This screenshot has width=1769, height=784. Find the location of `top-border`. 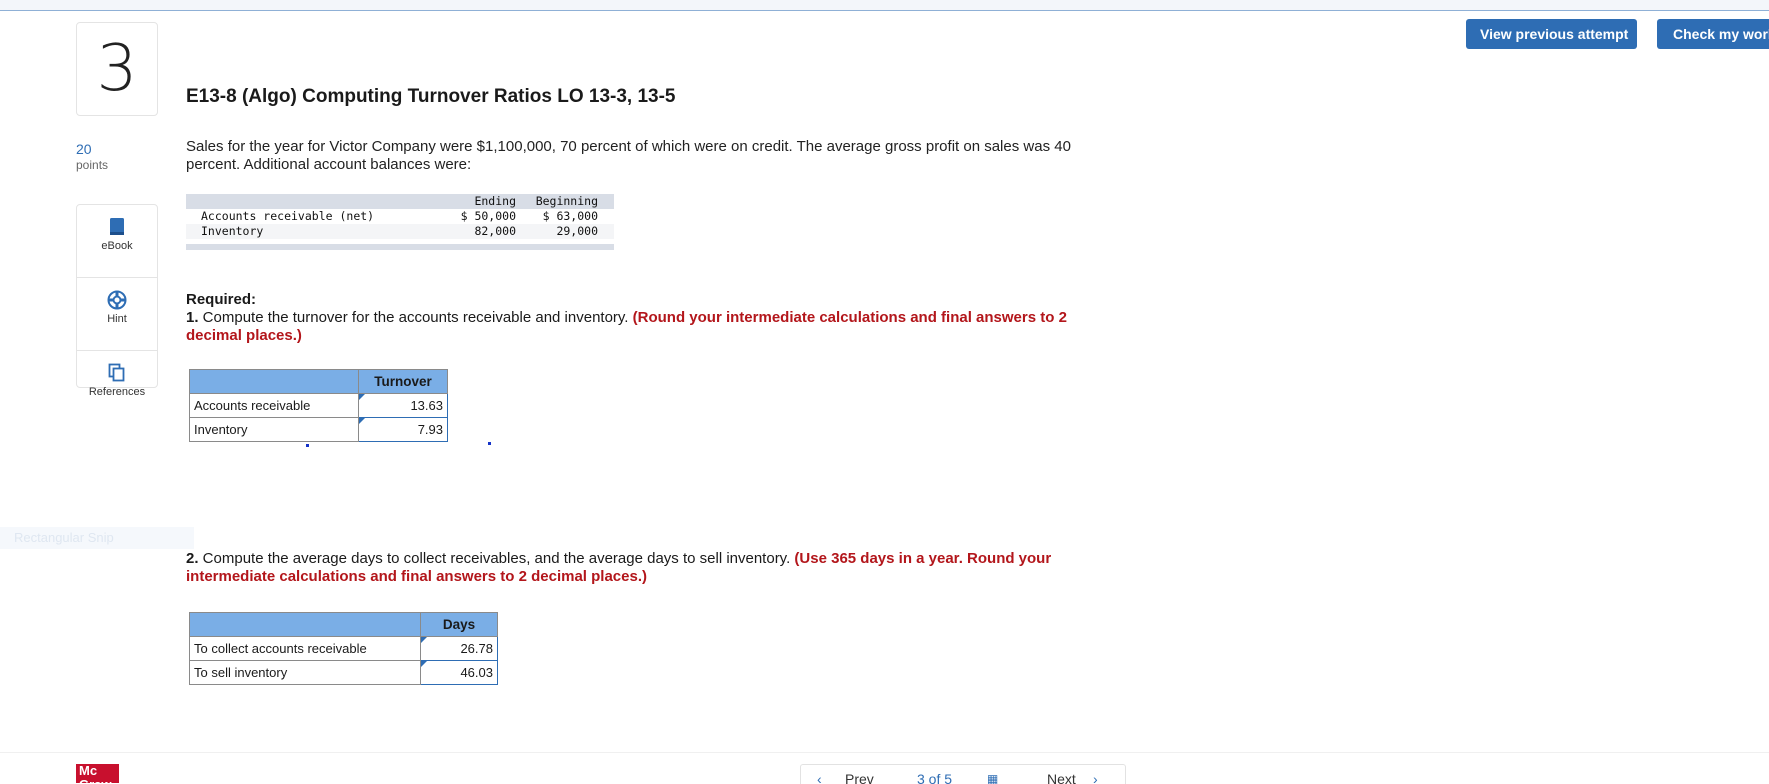

top-border is located at coordinates (884, 5).